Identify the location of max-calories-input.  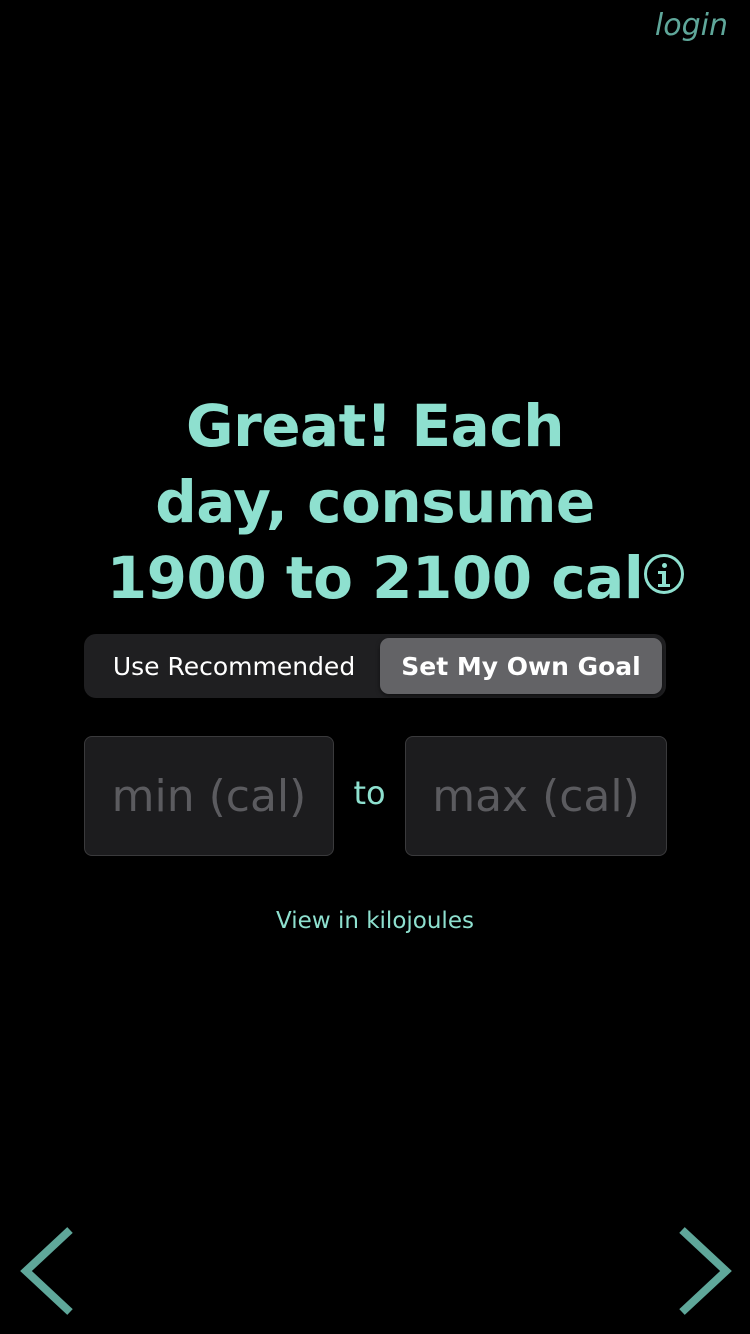
(536, 796).